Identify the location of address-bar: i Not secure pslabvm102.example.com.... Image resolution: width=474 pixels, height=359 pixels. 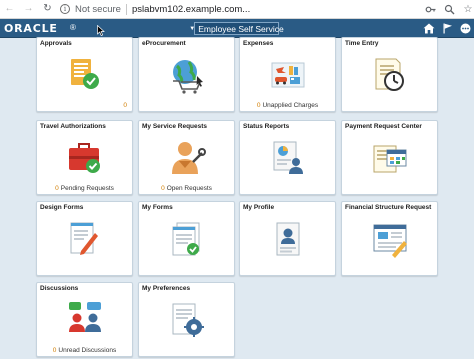
(155, 9).